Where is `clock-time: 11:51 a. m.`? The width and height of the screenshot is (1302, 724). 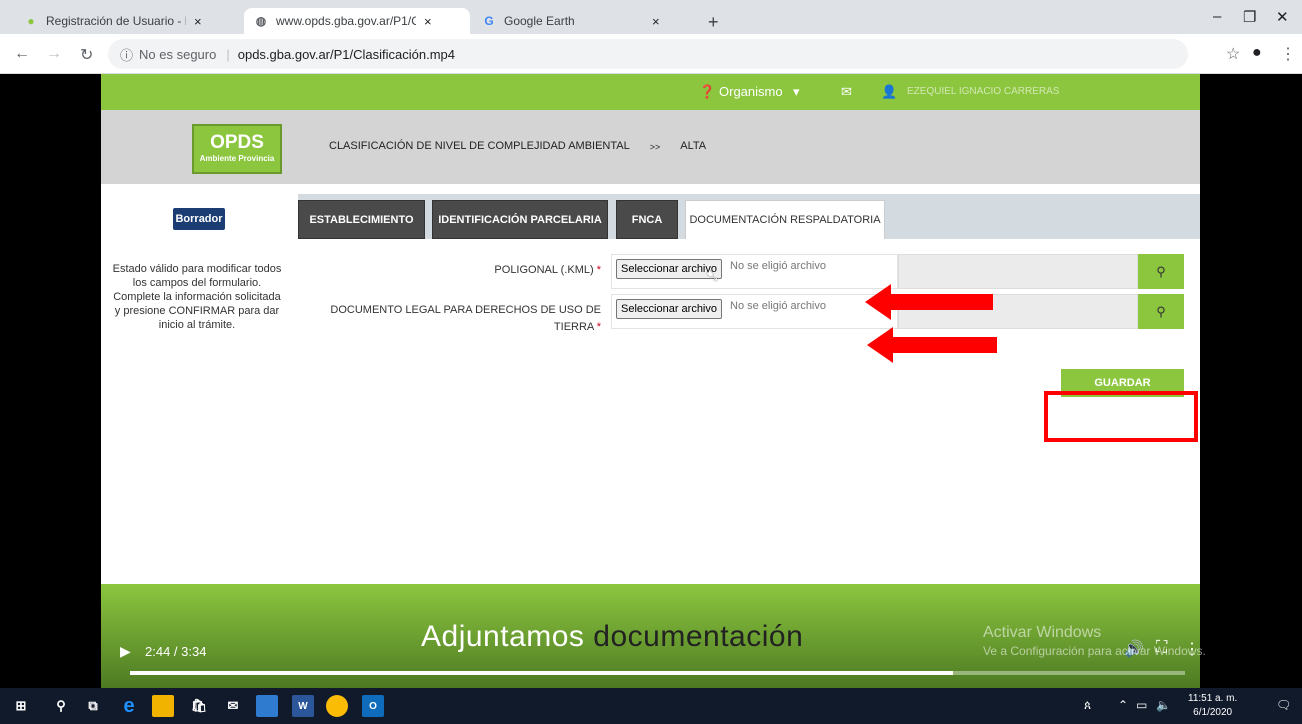 clock-time: 11:51 a. m. is located at coordinates (1213, 698).